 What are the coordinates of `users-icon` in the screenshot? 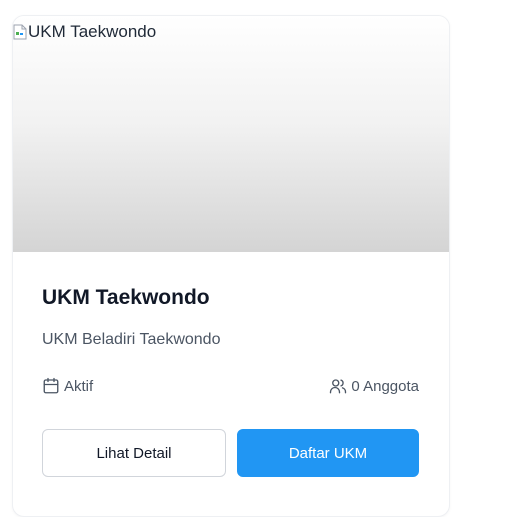 It's located at (338, 386).